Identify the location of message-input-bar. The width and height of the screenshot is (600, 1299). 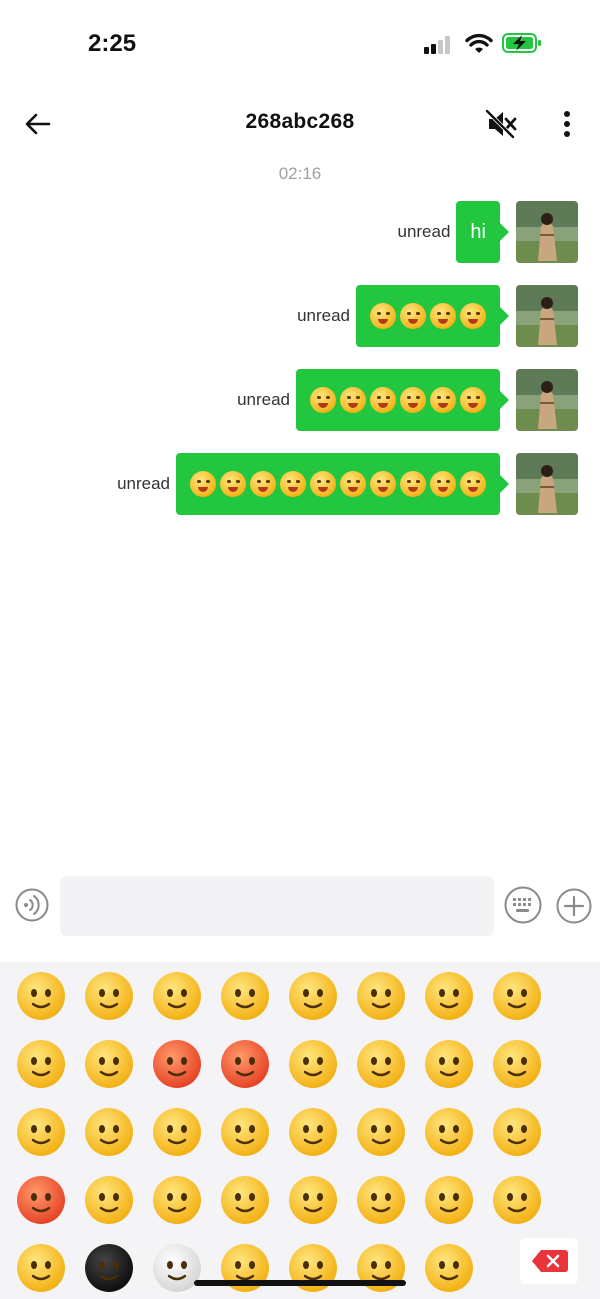
(300, 905).